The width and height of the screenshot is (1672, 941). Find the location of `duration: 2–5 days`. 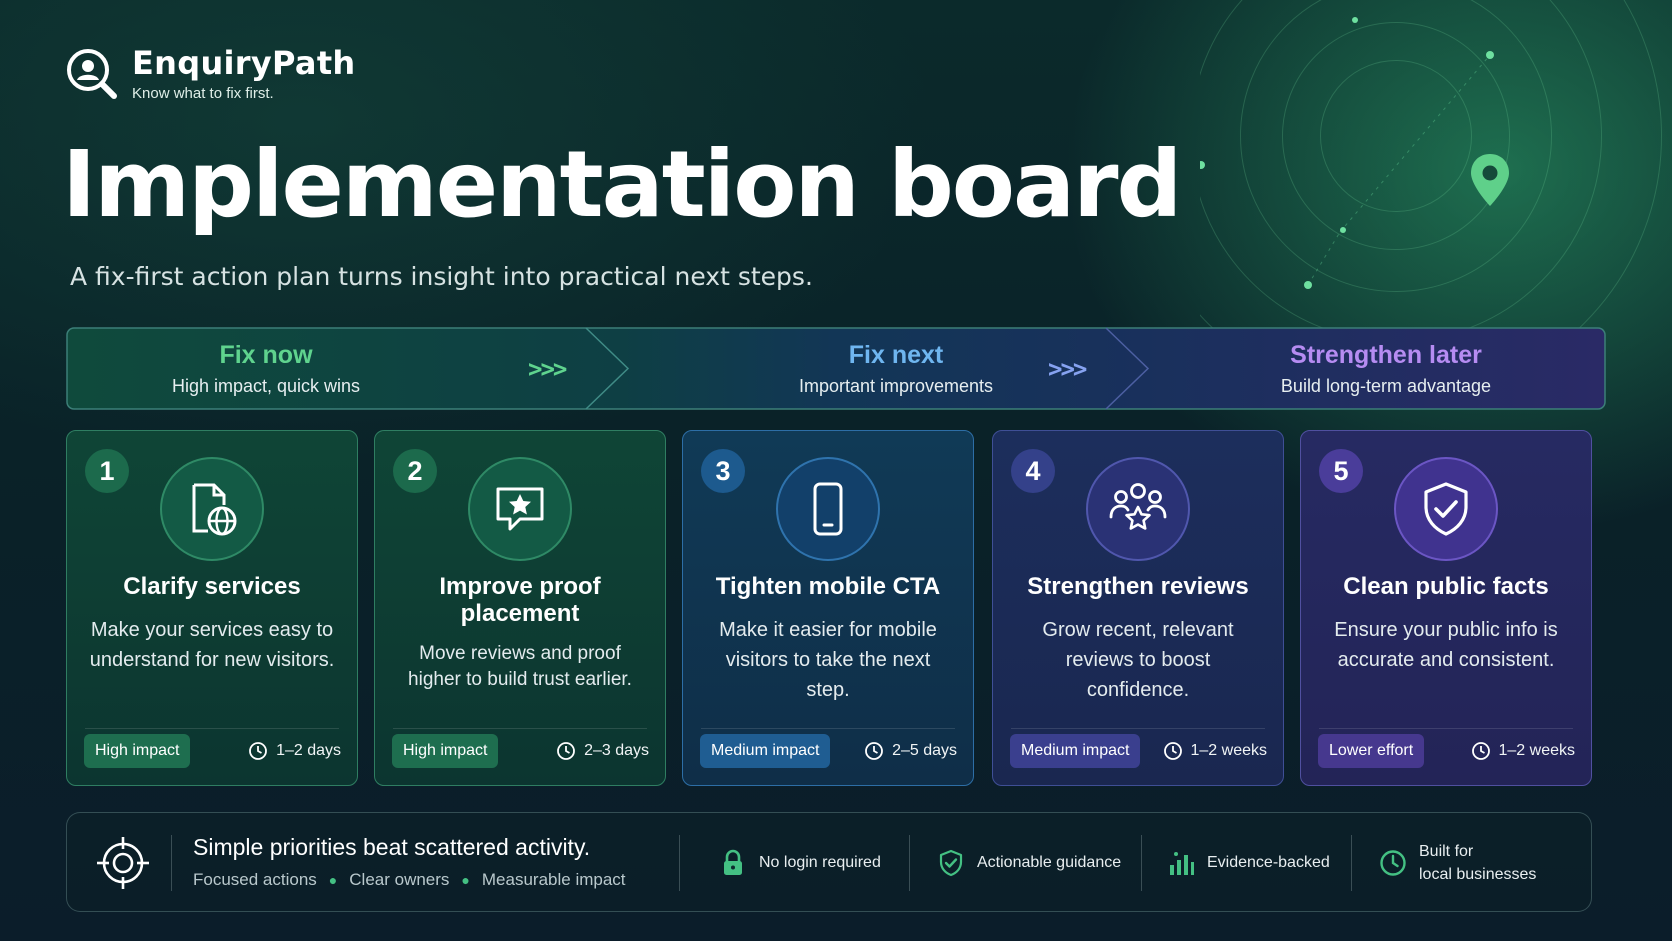

duration: 2–5 days is located at coordinates (910, 751).